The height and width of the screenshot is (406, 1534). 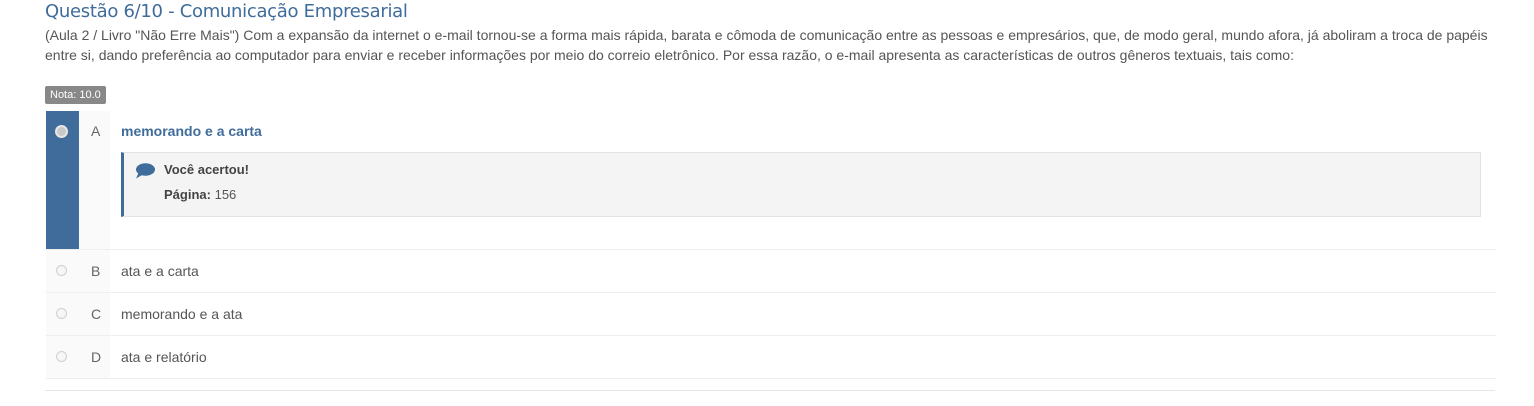 I want to click on feedback-page: Página: 156, so click(x=200, y=194).